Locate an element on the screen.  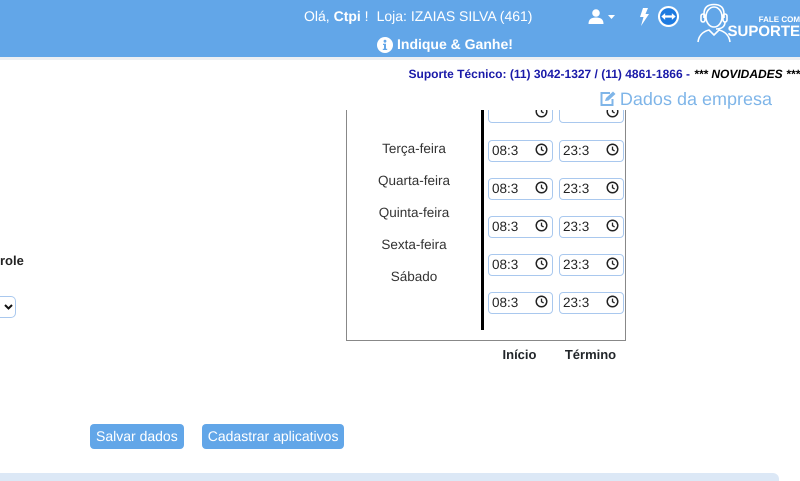
bolt-icon is located at coordinates (644, 17).